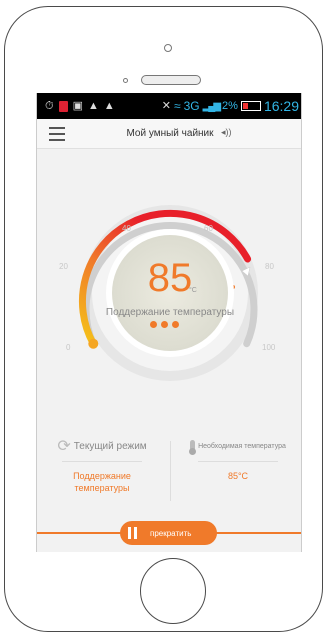 This screenshot has height=636, width=327. I want to click on stop-bar: прекратить, so click(169, 533).